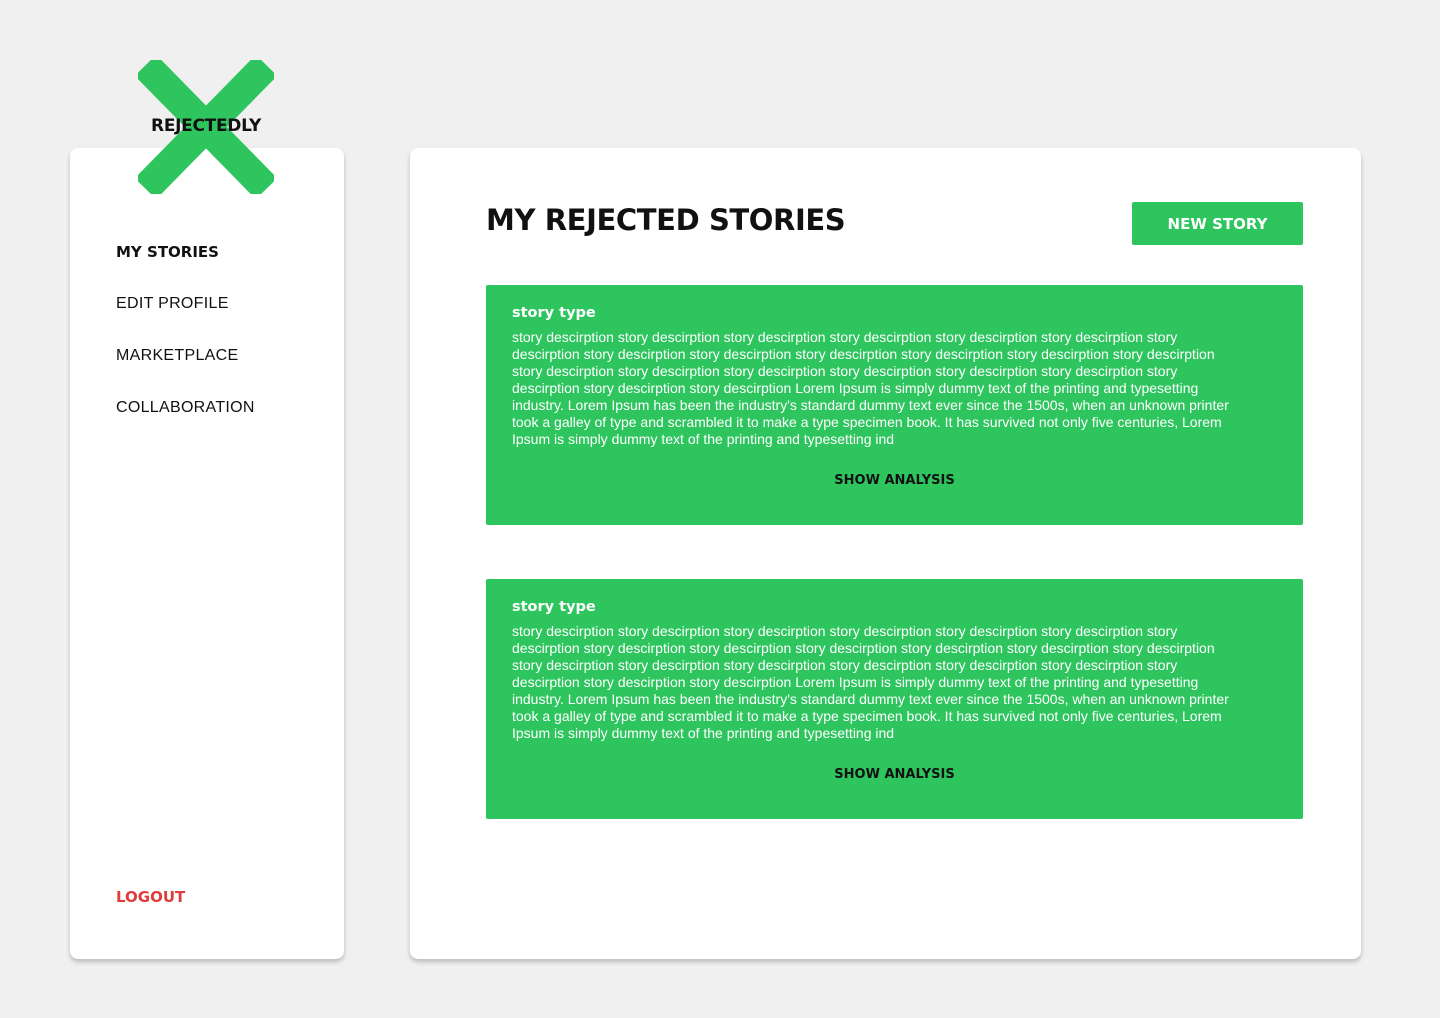 The height and width of the screenshot is (1018, 1440). What do you see at coordinates (666, 220) in the screenshot?
I see `page-title: MY REJECTED STORIES` at bounding box center [666, 220].